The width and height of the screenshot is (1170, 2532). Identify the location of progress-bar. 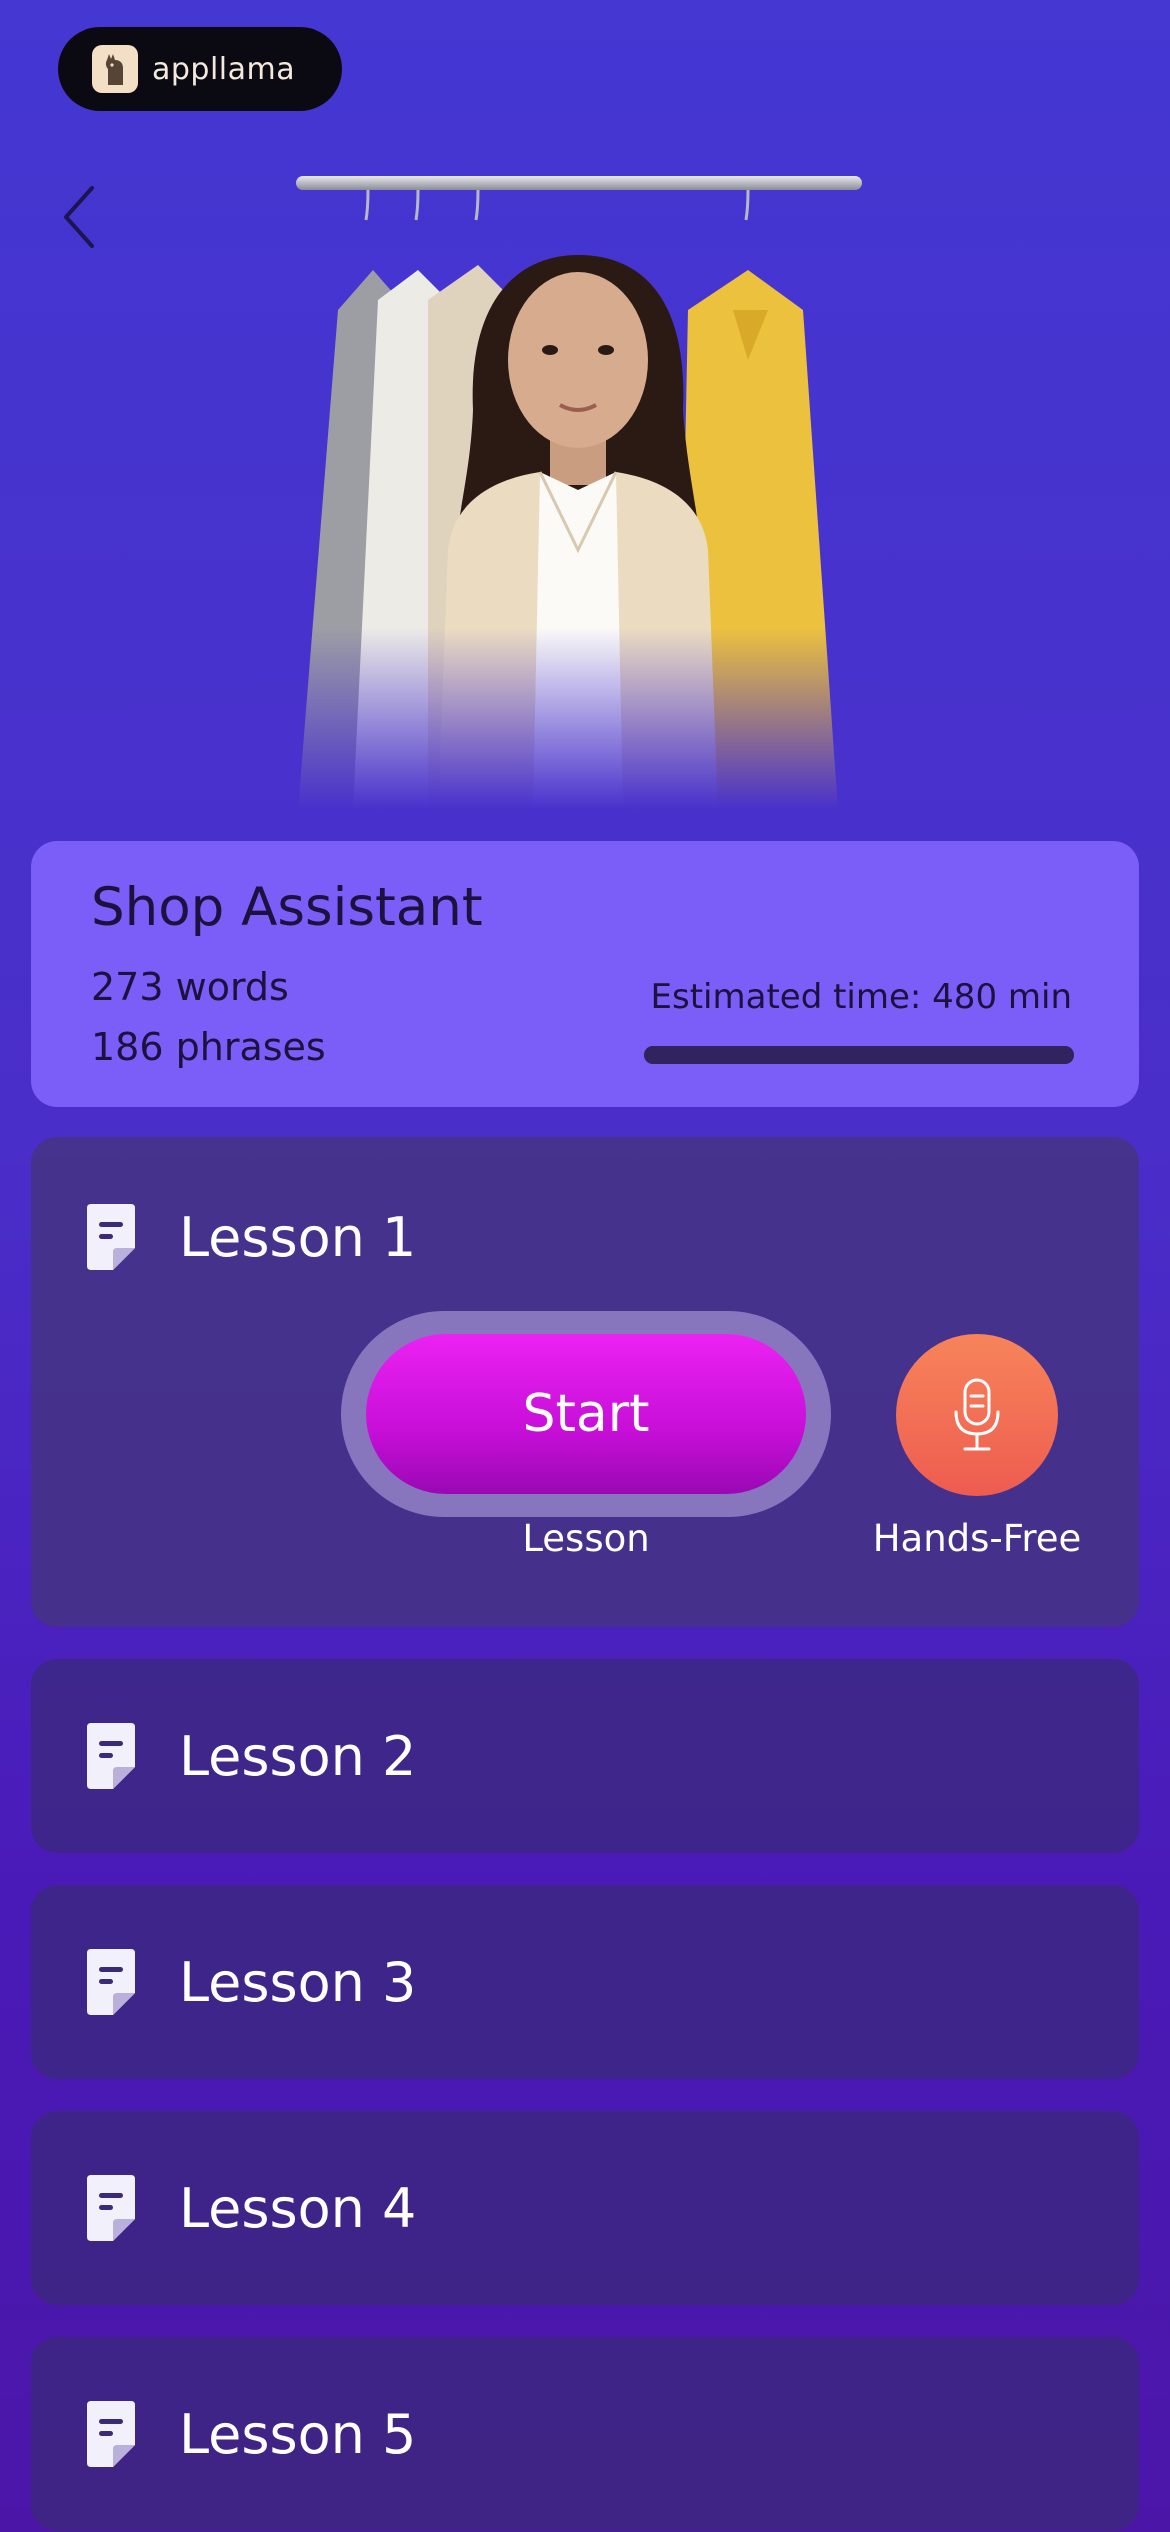
(859, 1055).